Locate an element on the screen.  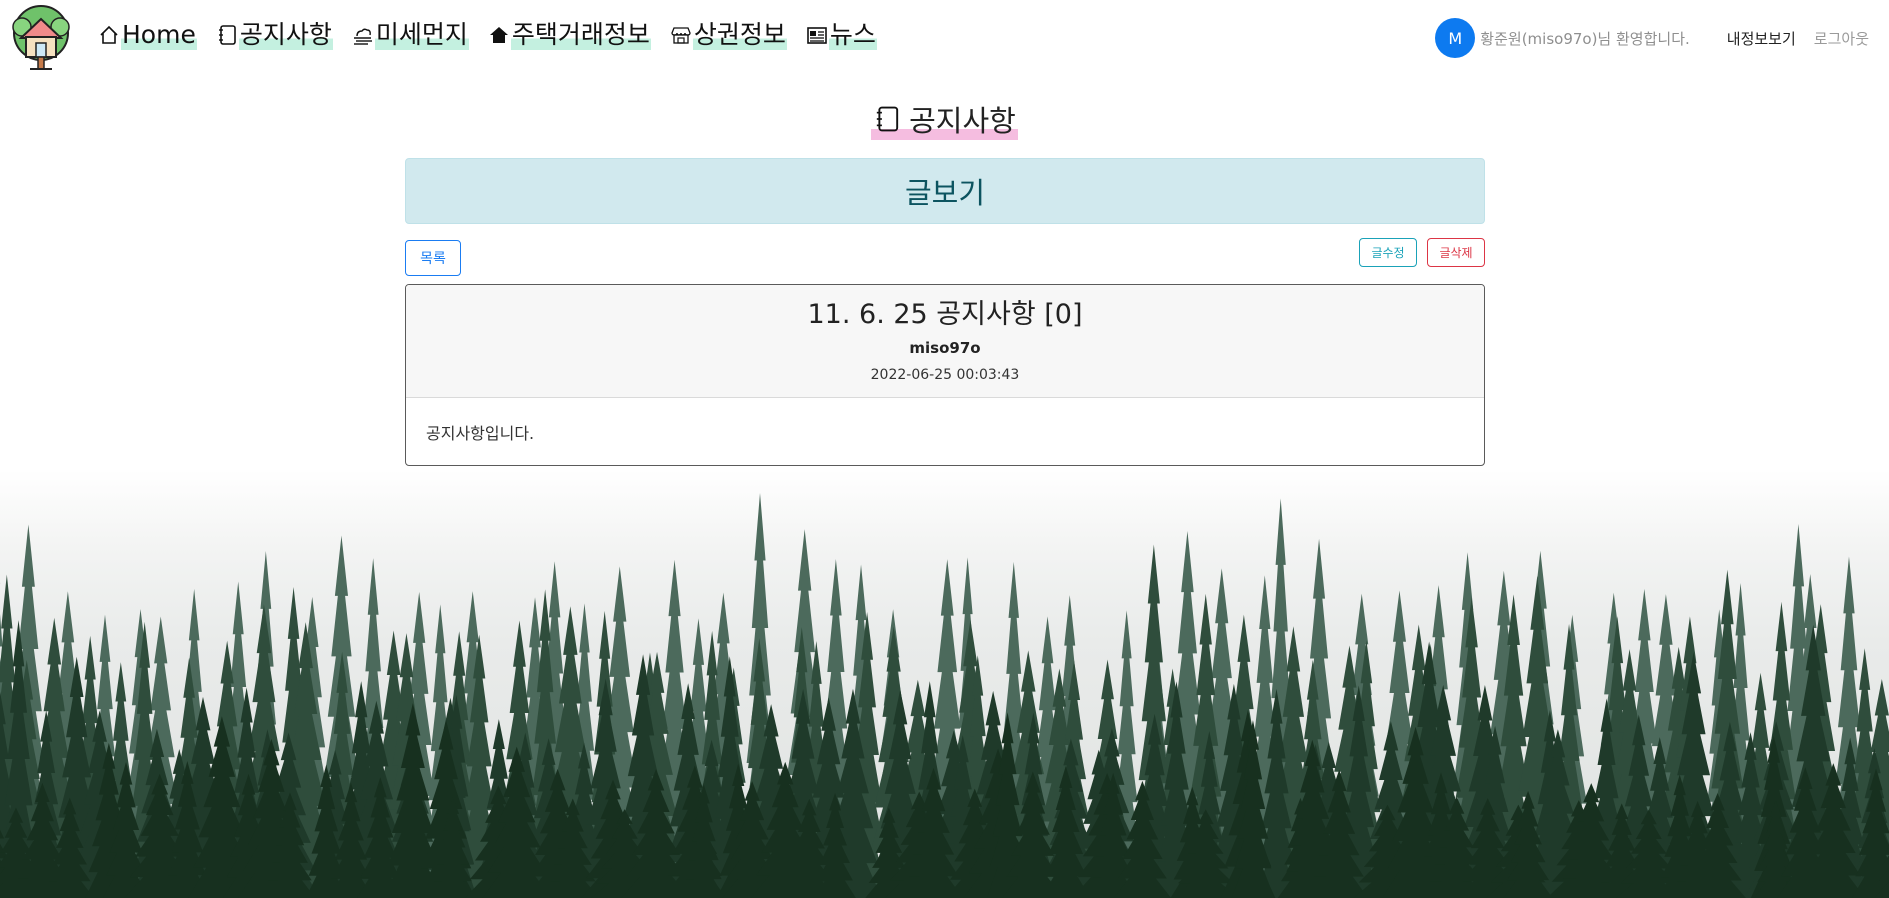
welcome-text: 황준원(miso97o)님 환영합니다. is located at coordinates (1585, 38).